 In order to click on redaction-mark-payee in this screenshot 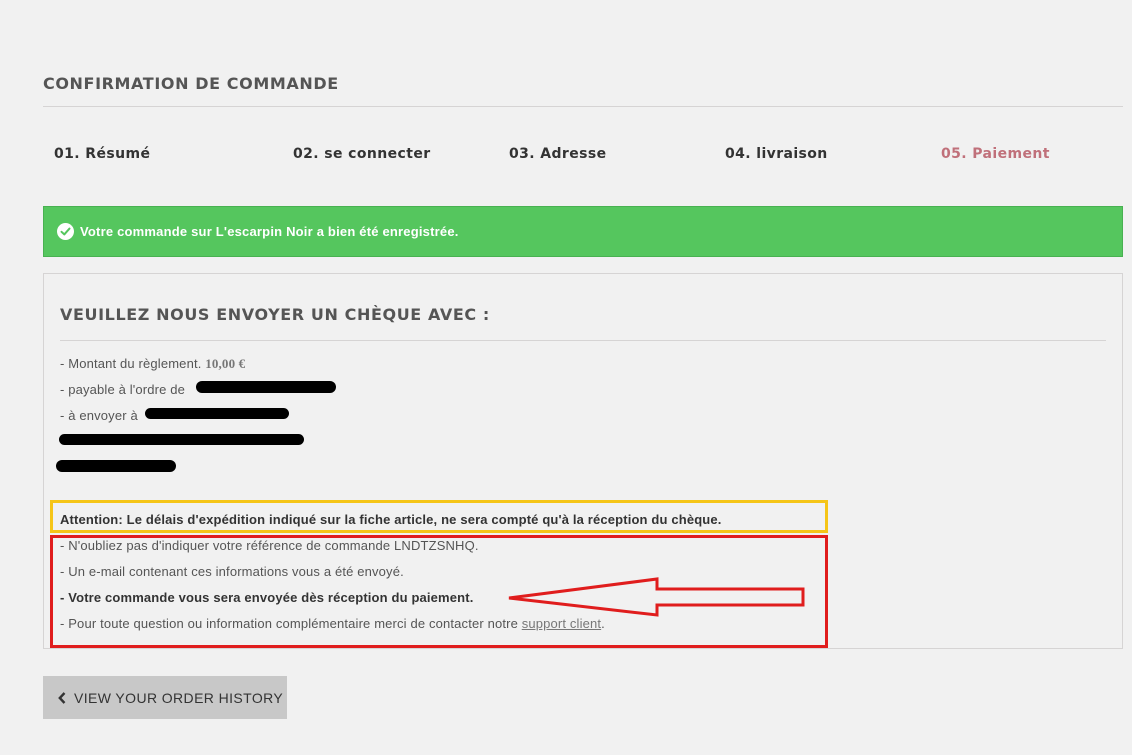, I will do `click(266, 387)`.